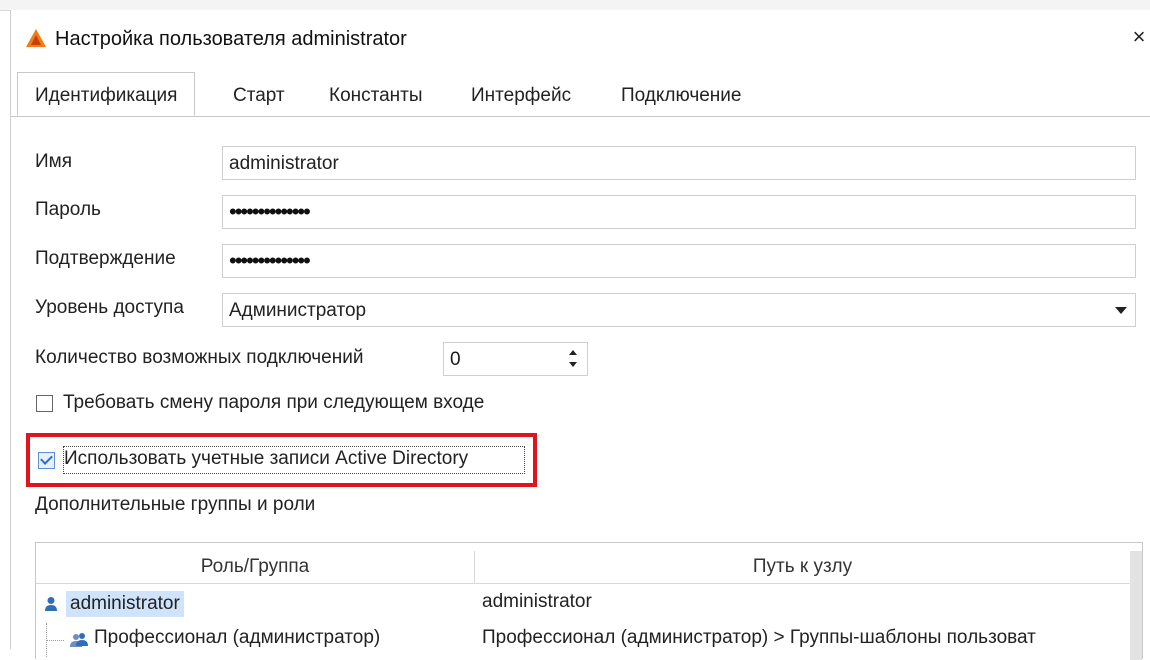 Image resolution: width=1150 pixels, height=660 pixels. Describe the element at coordinates (175, 504) in the screenshot. I see `groups-label: Дополнительные группы и роли` at that location.